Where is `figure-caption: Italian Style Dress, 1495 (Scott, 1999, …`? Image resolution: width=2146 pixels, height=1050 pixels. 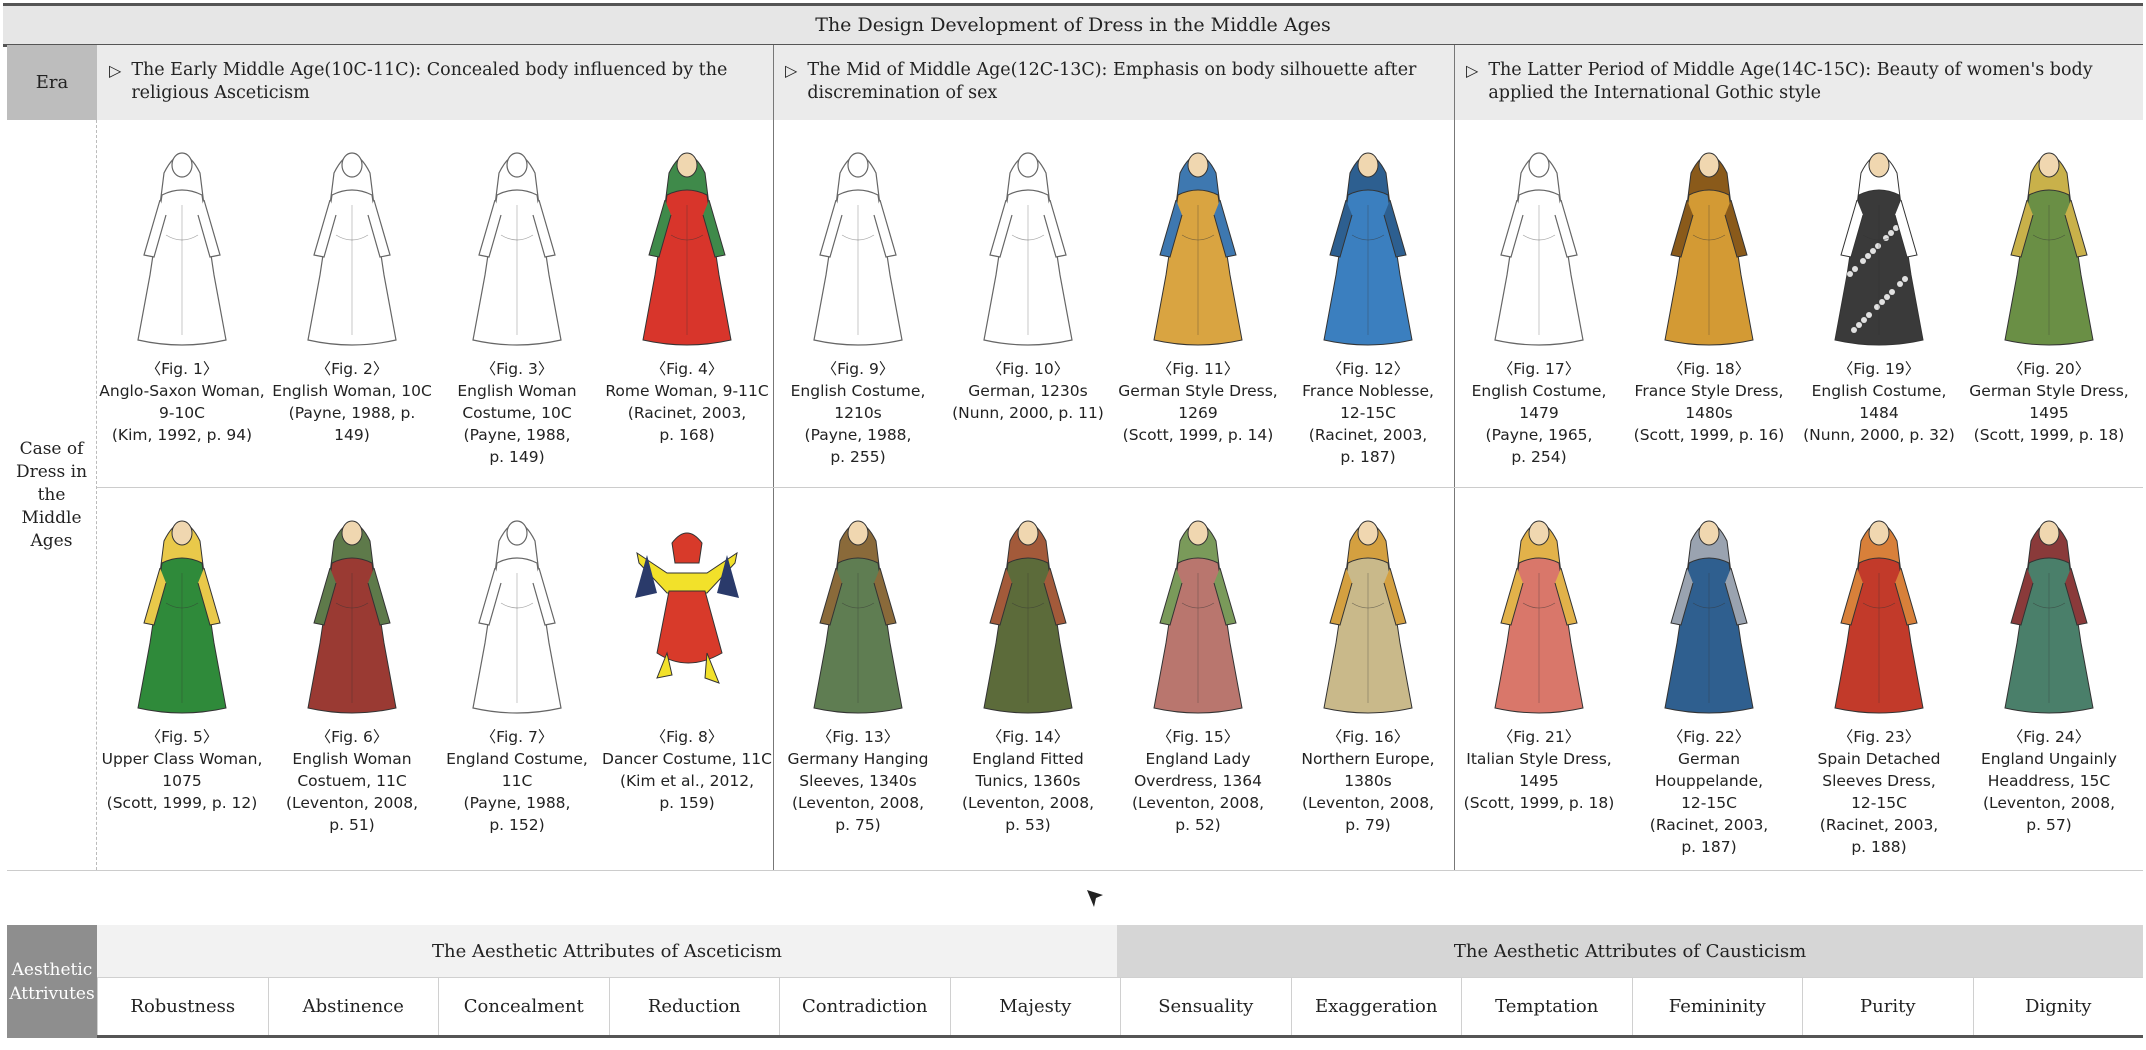
figure-caption: Italian Style Dress, 1495 (Scott, 1999, … is located at coordinates (1539, 781).